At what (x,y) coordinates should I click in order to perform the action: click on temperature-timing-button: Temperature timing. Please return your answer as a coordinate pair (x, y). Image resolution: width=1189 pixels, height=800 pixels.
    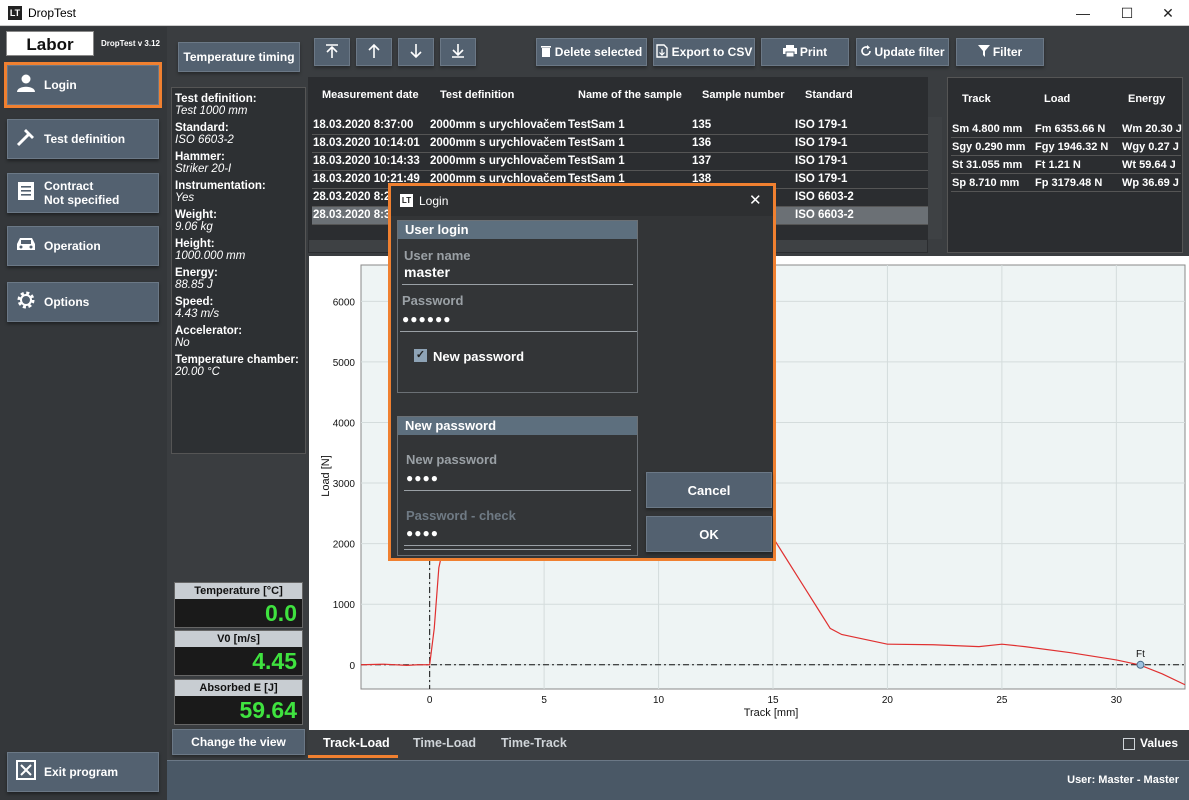
    Looking at the image, I should click on (239, 57).